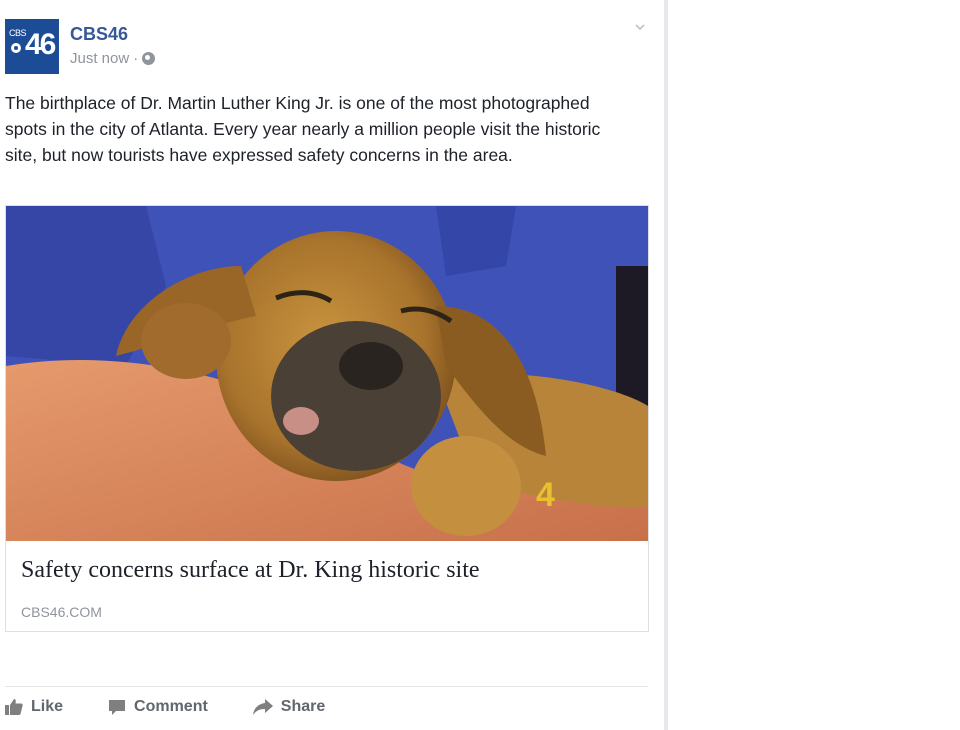  I want to click on action-bar: Like Comment Share, so click(187, 707).